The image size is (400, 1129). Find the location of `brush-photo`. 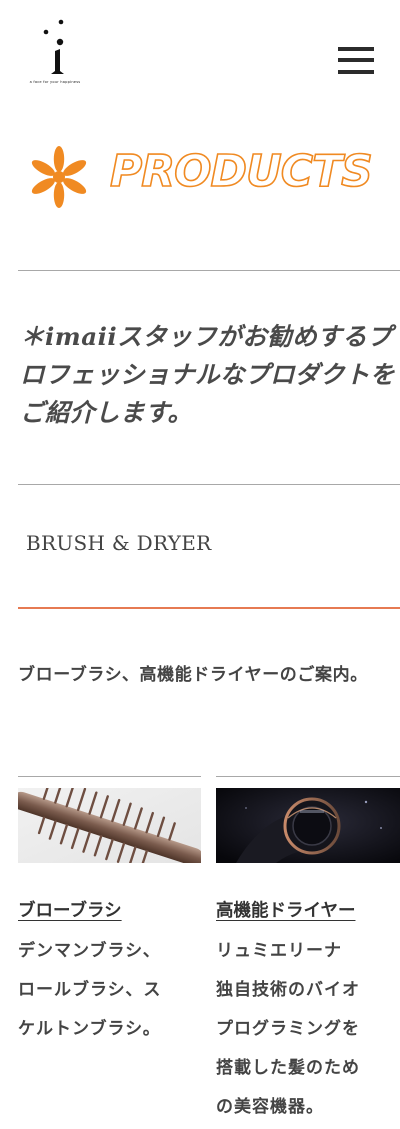

brush-photo is located at coordinates (109, 825).